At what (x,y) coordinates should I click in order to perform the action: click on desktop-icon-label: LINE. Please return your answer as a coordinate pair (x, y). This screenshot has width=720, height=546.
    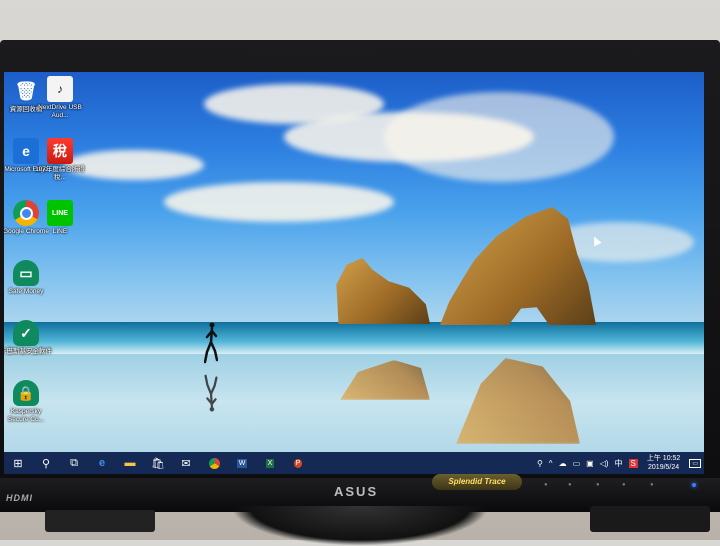
    Looking at the image, I should click on (60, 231).